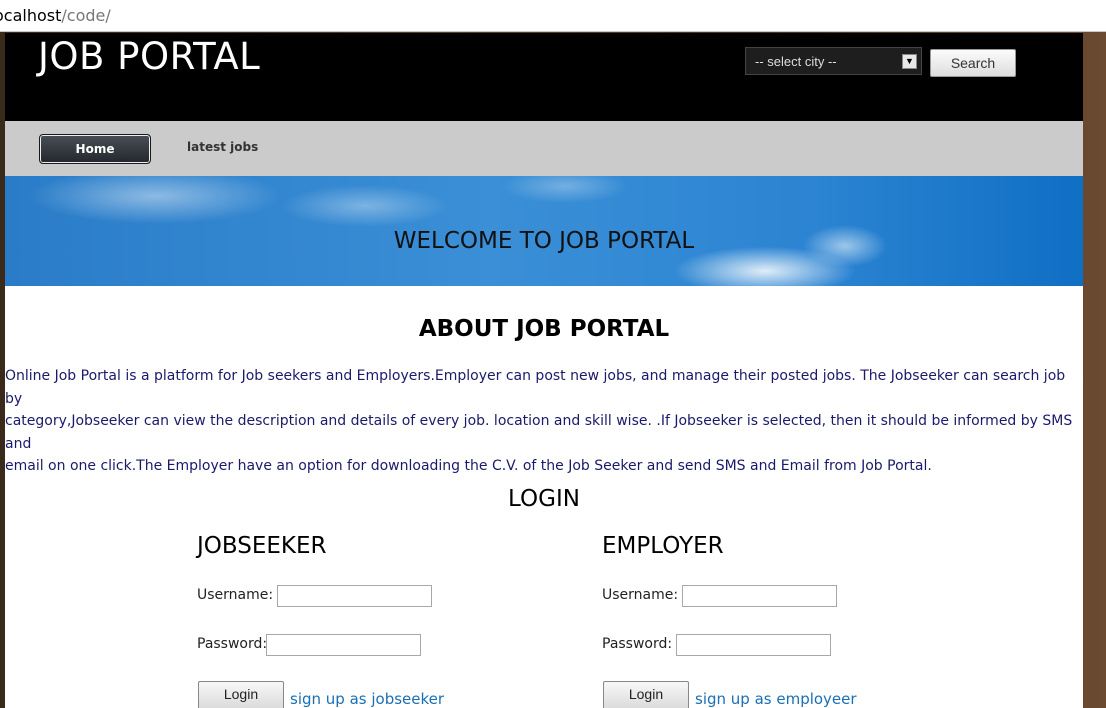  Describe the element at coordinates (262, 546) in the screenshot. I see `jobseeker-heading: JOBSEEKER` at that location.